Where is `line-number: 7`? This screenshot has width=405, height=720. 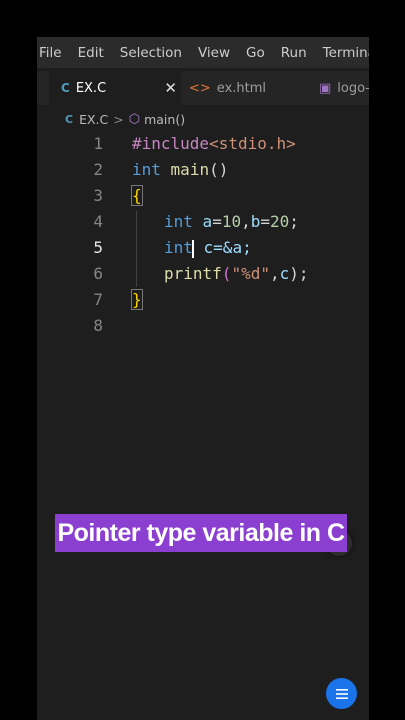 line-number: 7 is located at coordinates (98, 299).